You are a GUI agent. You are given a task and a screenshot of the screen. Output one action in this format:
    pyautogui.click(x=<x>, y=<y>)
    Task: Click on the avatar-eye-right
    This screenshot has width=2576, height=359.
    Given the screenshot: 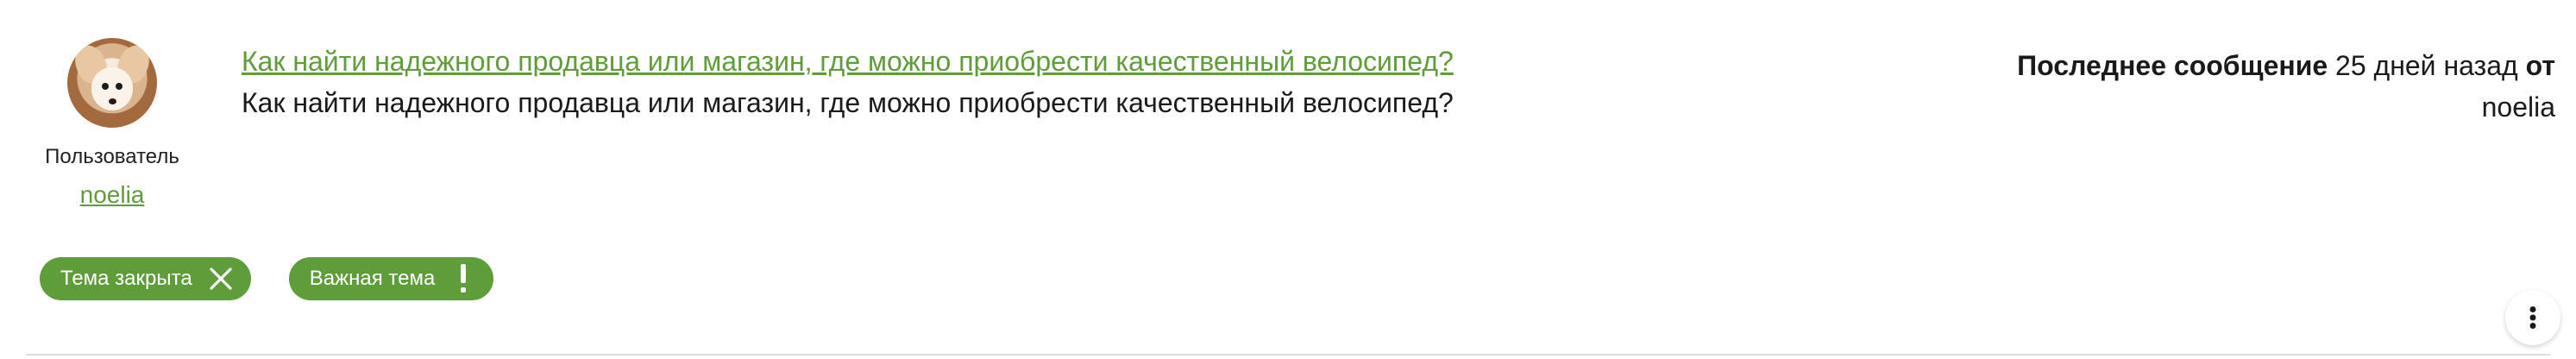 What is the action you would take?
    pyautogui.click(x=119, y=87)
    